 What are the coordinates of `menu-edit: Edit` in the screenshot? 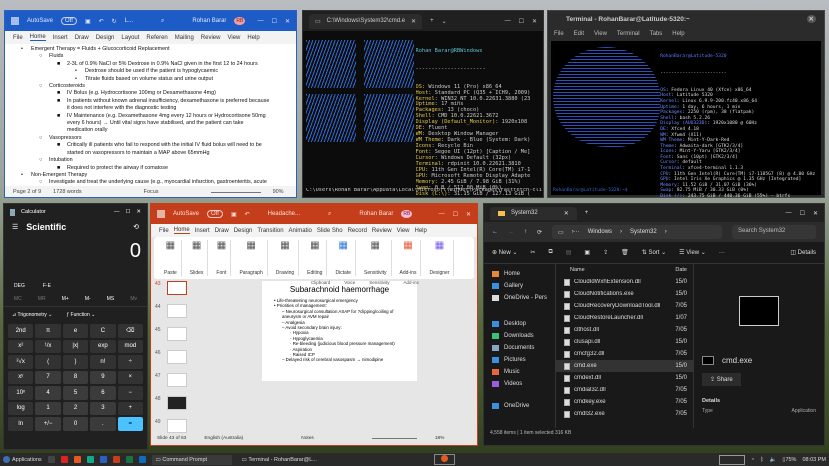 It's located at (579, 34).